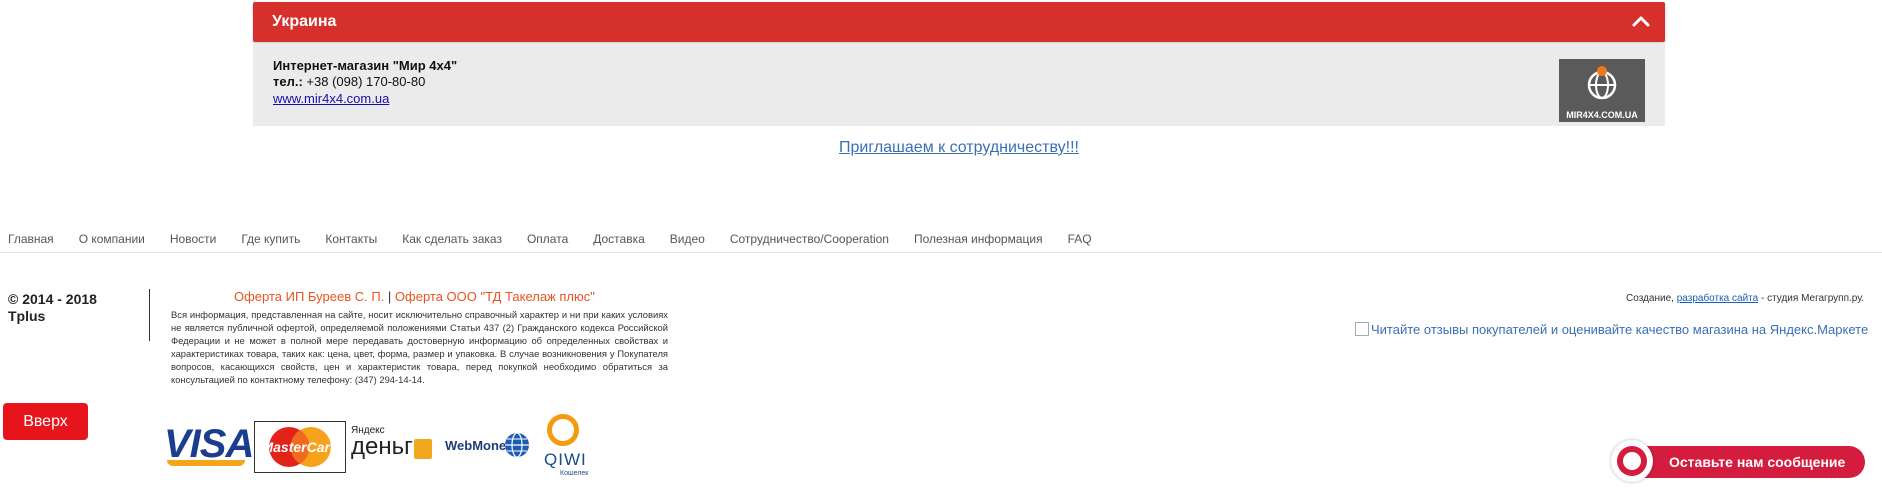 Image resolution: width=1882 pixels, height=489 pixels. I want to click on copyright-owner: Tplus, so click(27, 316).